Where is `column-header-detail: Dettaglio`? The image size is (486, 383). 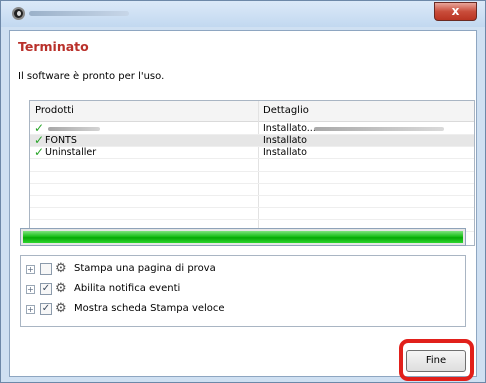
column-header-detail: Dettaglio is located at coordinates (286, 110).